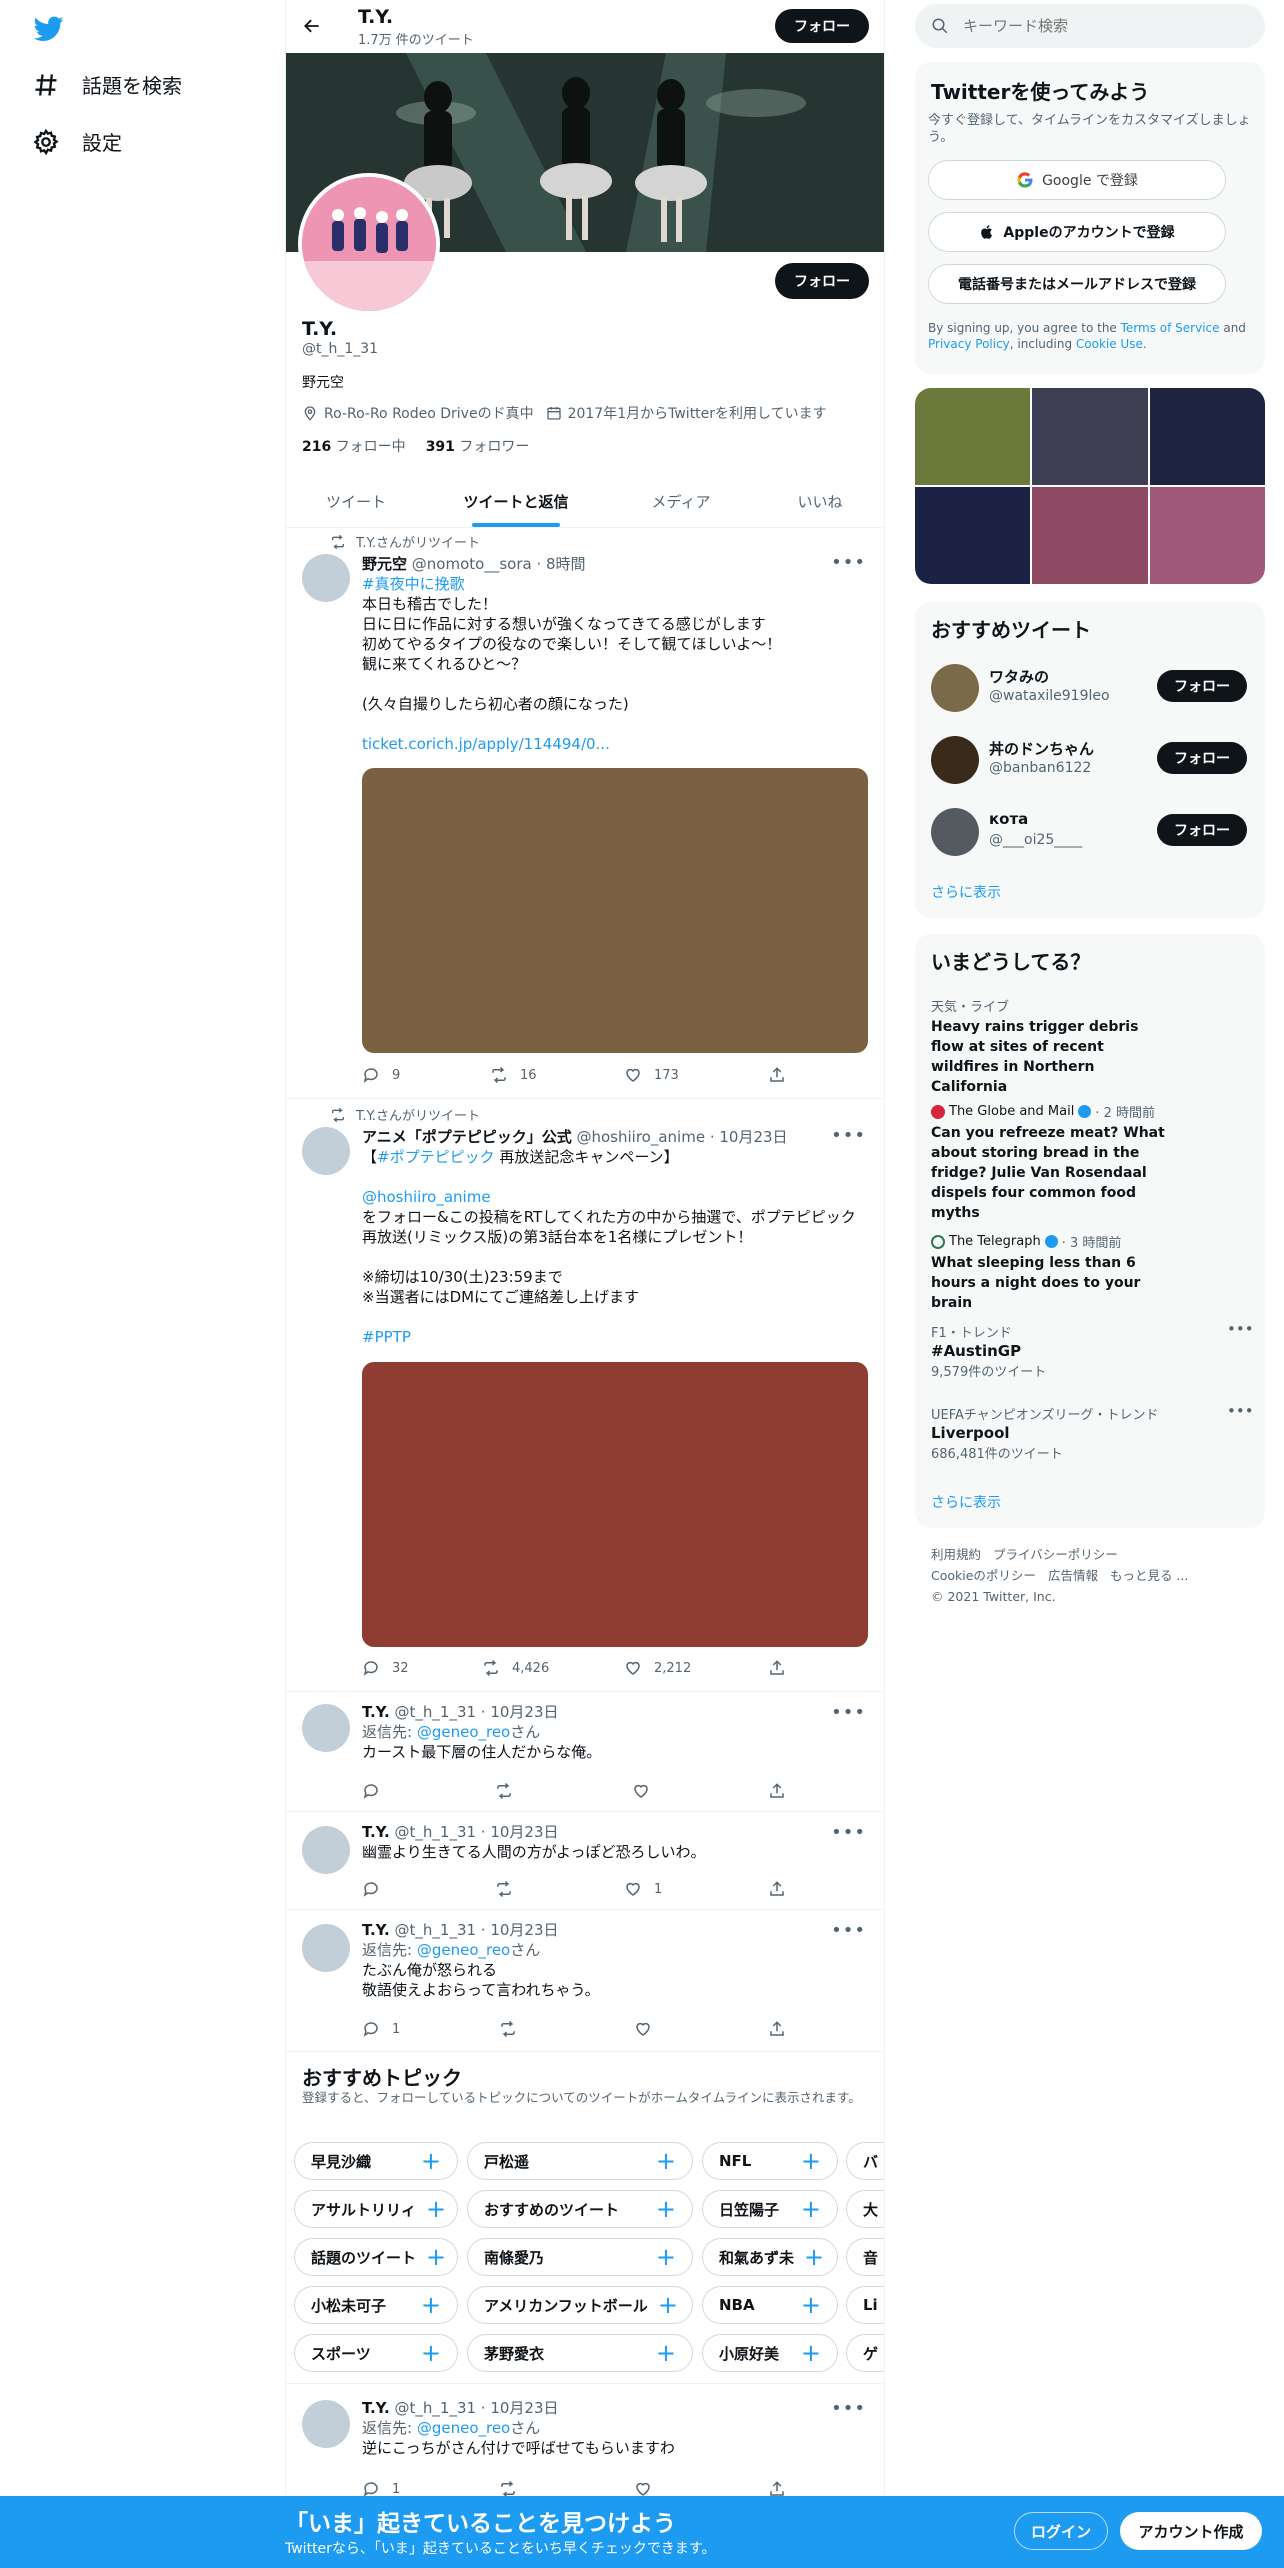 The height and width of the screenshot is (2568, 1284). I want to click on topic-chip: 戸松遥 +, so click(580, 2161).